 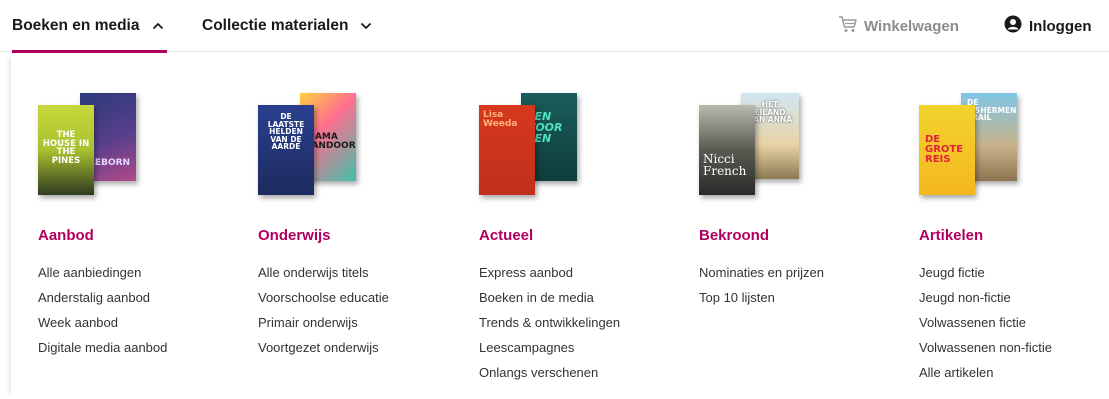 I want to click on chevron-down-icon, so click(x=366, y=26).